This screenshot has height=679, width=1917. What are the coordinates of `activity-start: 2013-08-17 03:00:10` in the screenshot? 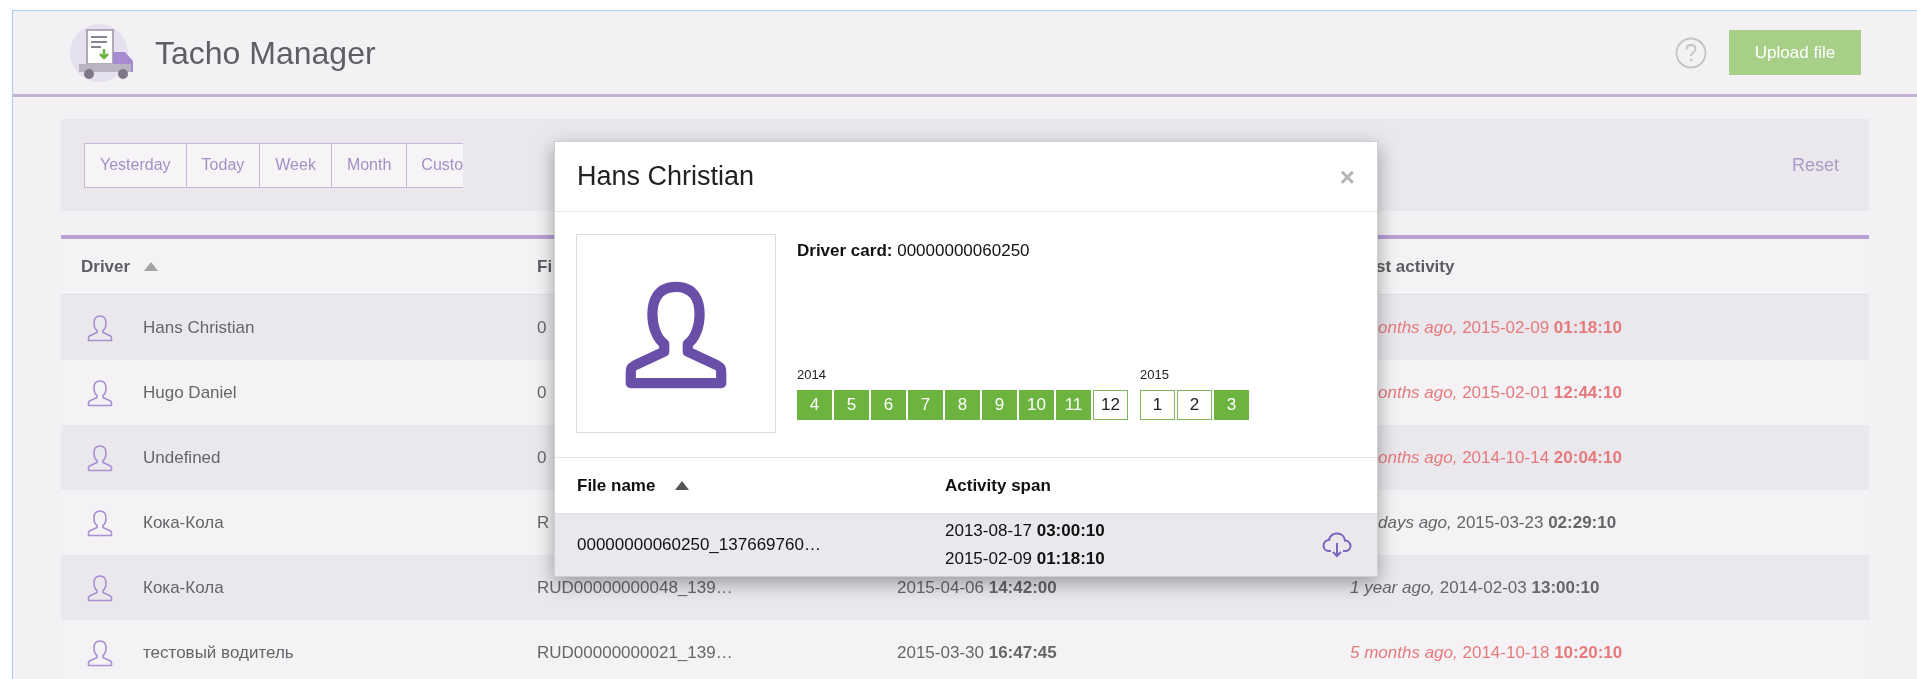 It's located at (1025, 531).